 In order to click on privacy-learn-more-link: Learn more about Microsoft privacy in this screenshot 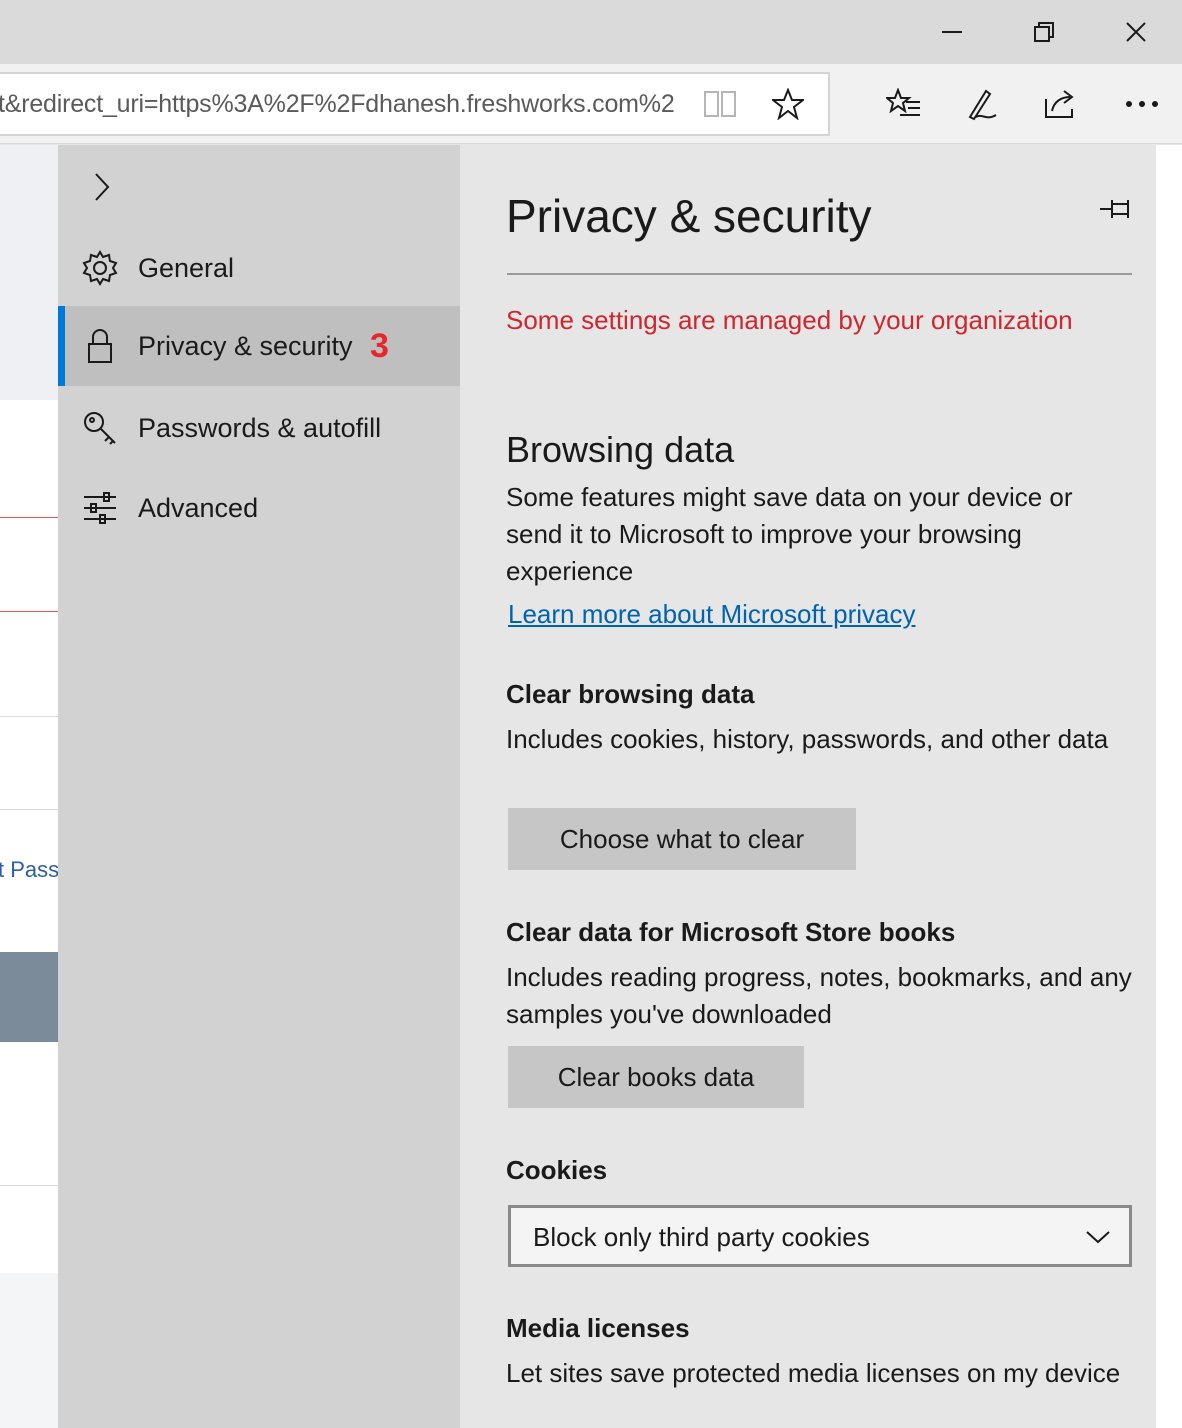, I will do `click(712, 614)`.